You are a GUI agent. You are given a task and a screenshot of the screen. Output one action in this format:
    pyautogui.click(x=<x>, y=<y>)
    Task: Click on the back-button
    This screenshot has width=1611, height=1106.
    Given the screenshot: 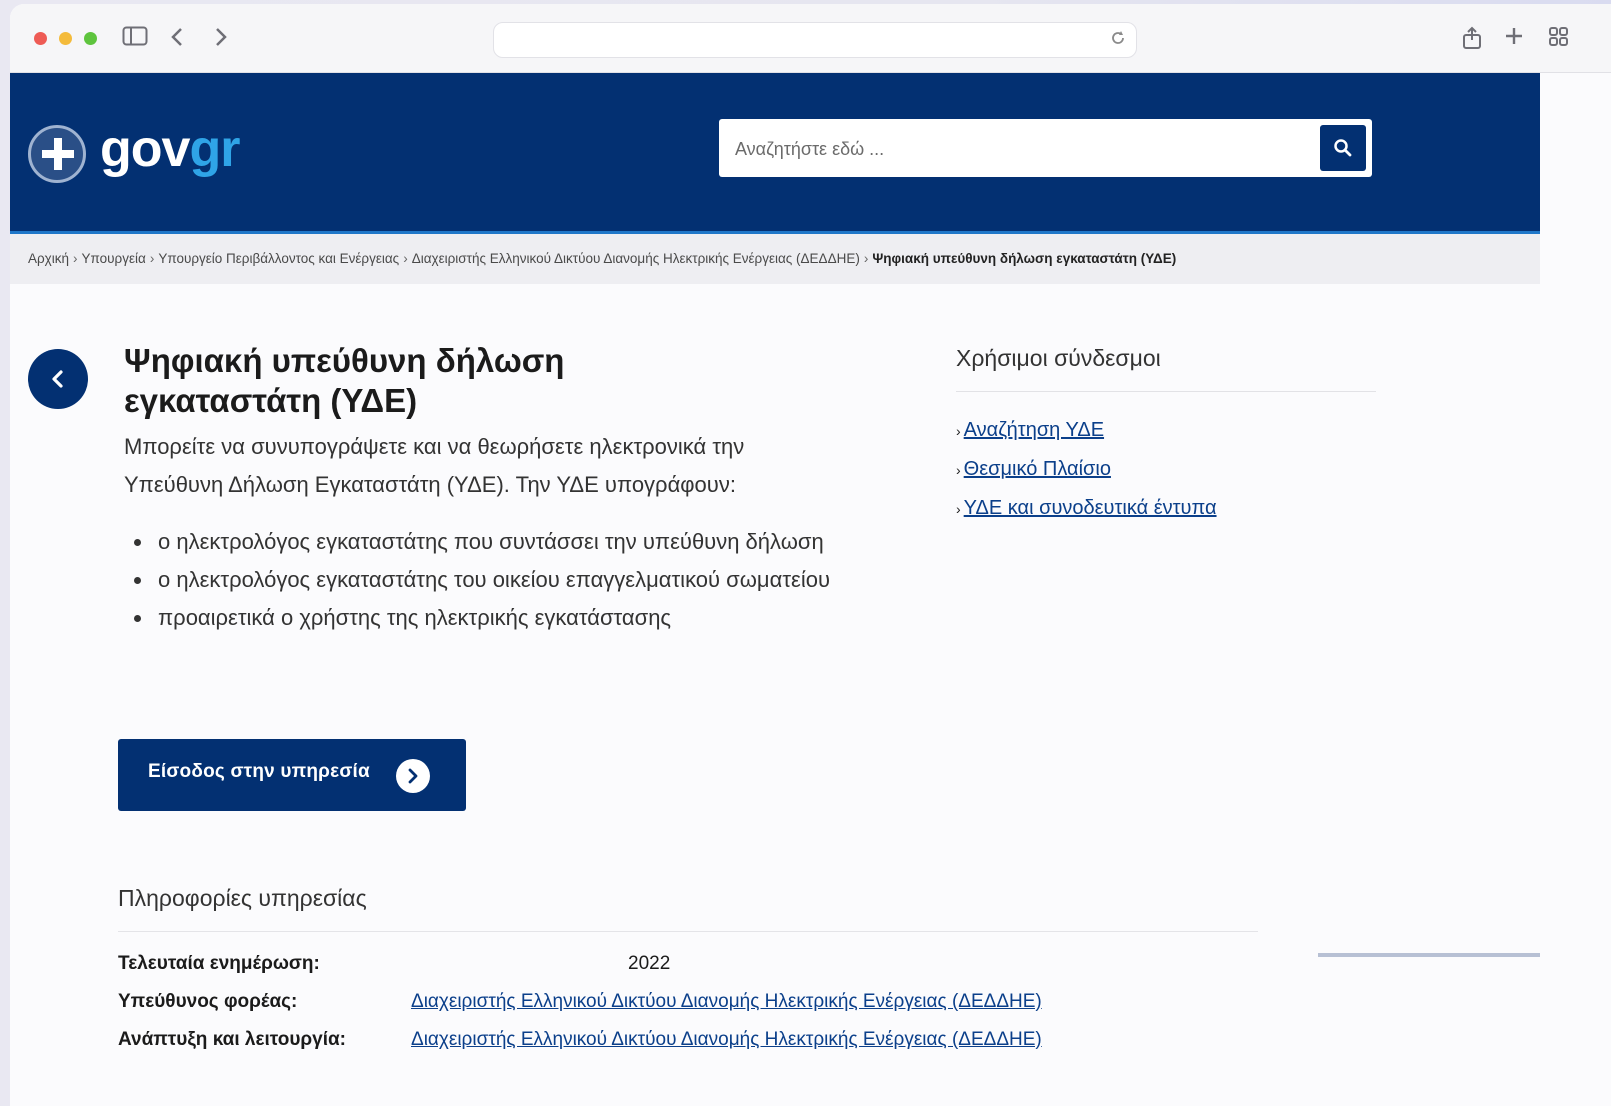 What is the action you would take?
    pyautogui.click(x=58, y=379)
    